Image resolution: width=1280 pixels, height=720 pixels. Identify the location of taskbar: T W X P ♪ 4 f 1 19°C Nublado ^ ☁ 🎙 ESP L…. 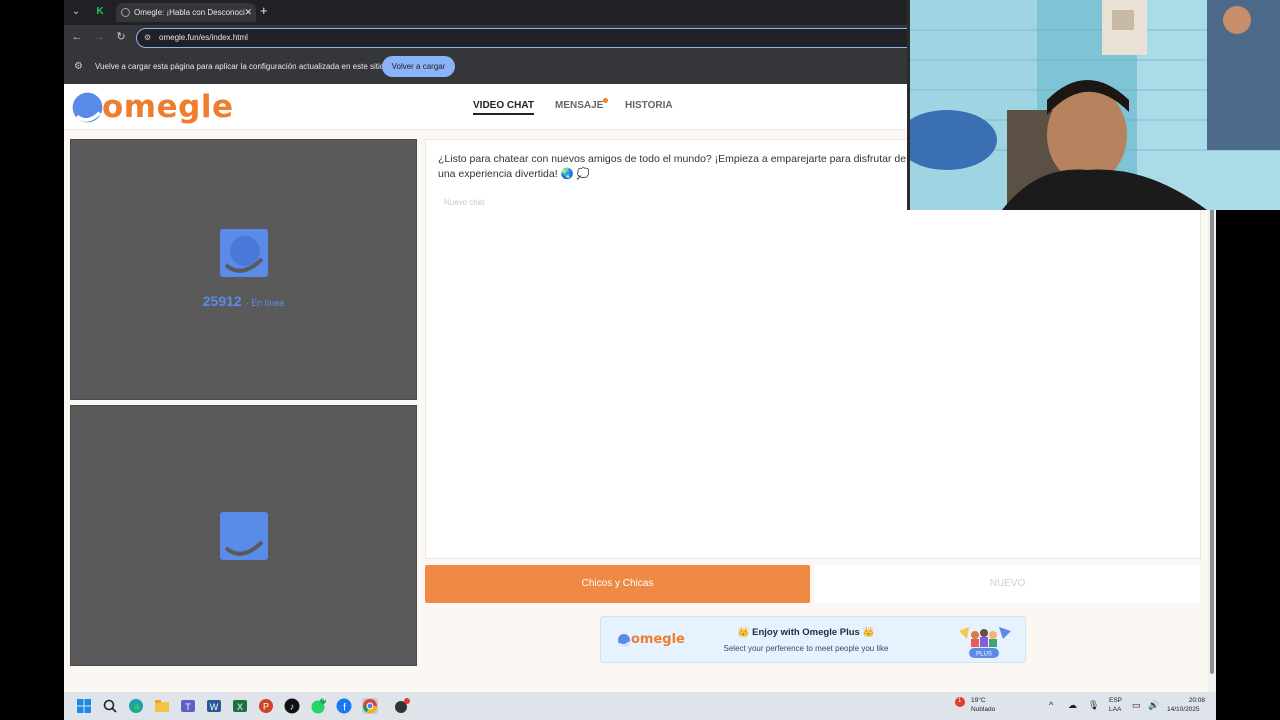
(640, 706).